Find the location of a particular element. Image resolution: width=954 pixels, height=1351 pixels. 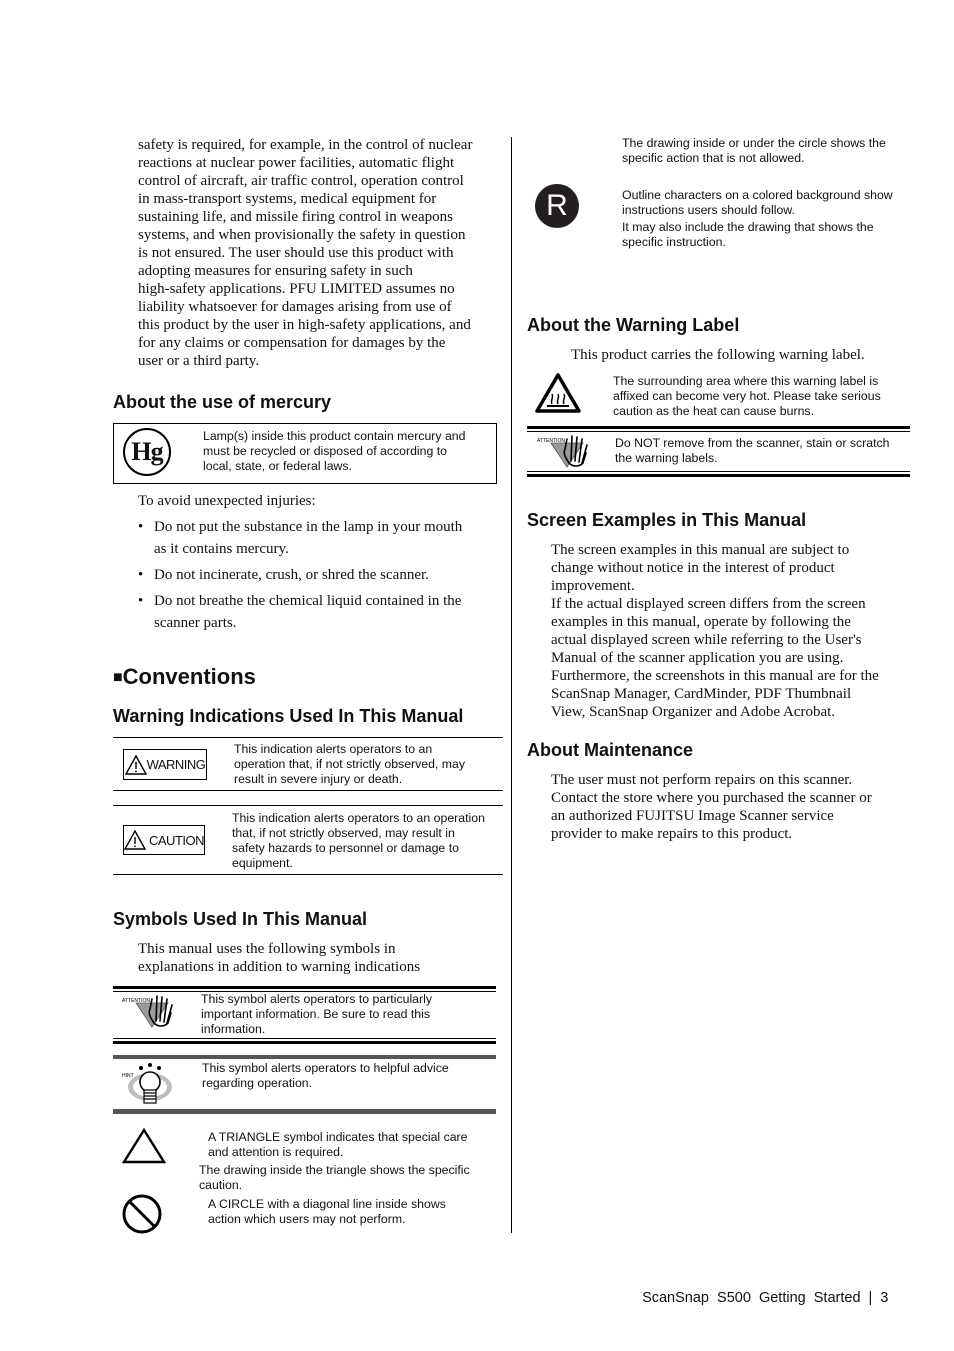

warning-triangle-icon is located at coordinates (135, 764).